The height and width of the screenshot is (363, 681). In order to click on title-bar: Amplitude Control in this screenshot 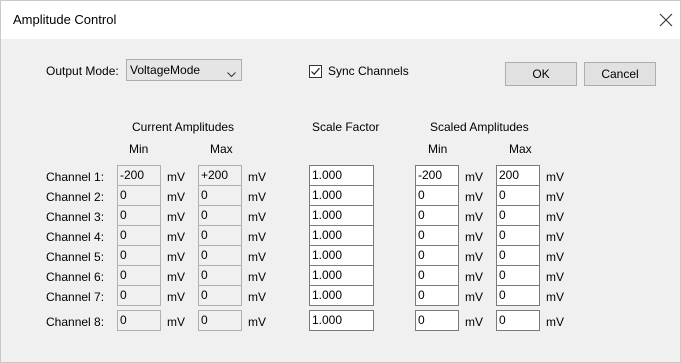, I will do `click(340, 20)`.